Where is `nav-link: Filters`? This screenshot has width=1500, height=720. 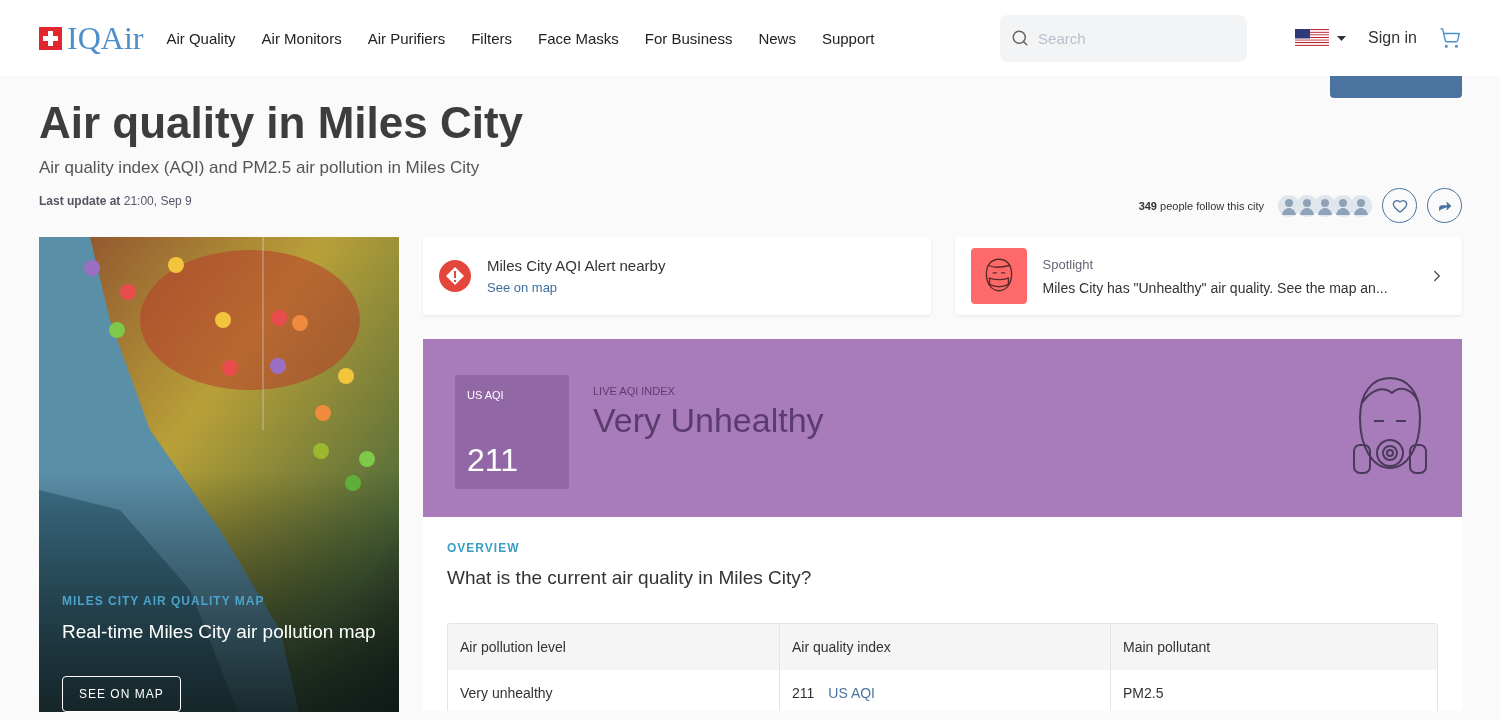
nav-link: Filters is located at coordinates (491, 38).